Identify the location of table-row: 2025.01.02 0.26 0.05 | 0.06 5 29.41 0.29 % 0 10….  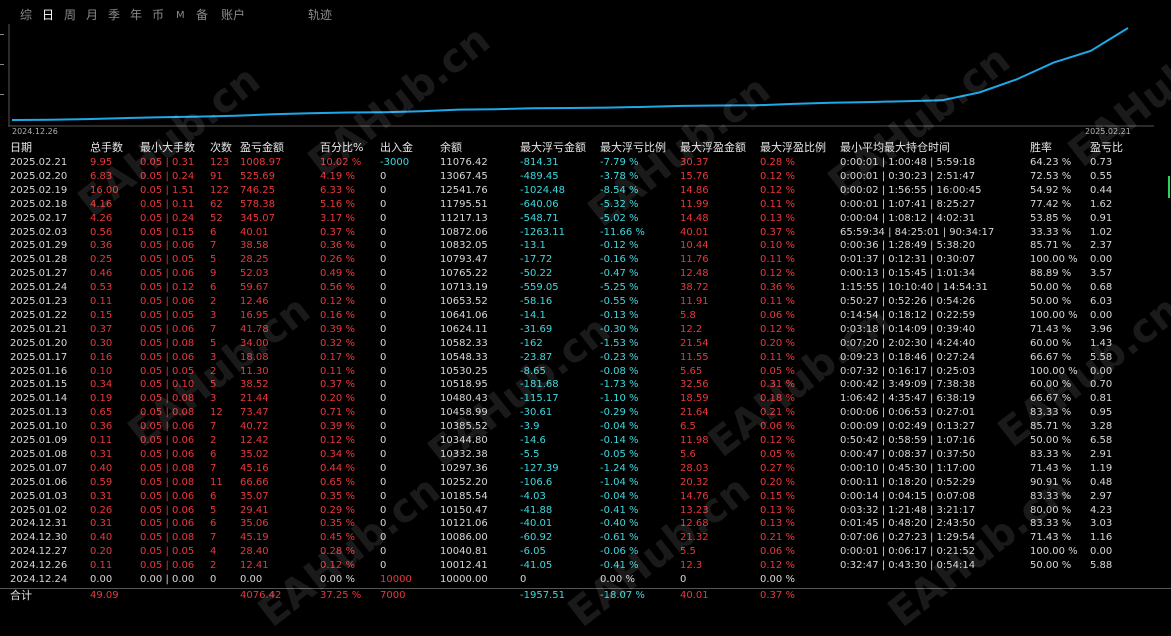
(585, 511).